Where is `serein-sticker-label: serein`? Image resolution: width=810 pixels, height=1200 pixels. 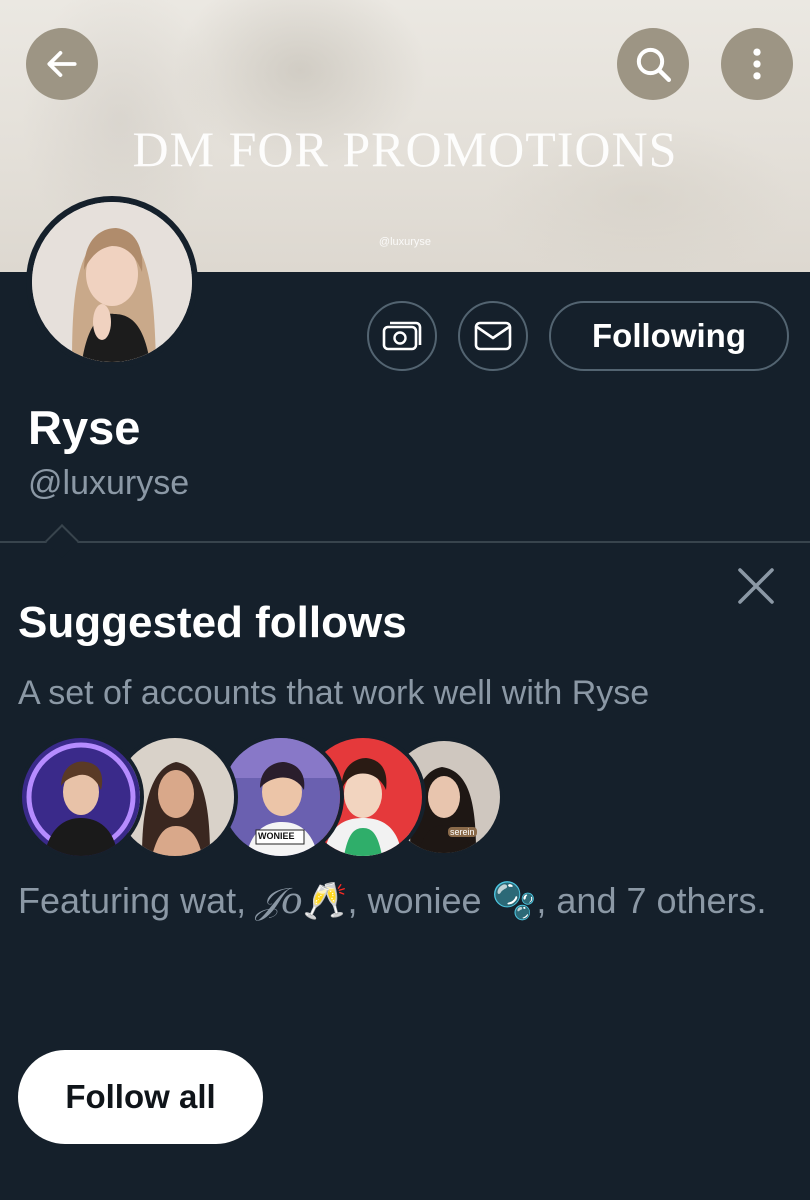 serein-sticker-label: serein is located at coordinates (462, 832).